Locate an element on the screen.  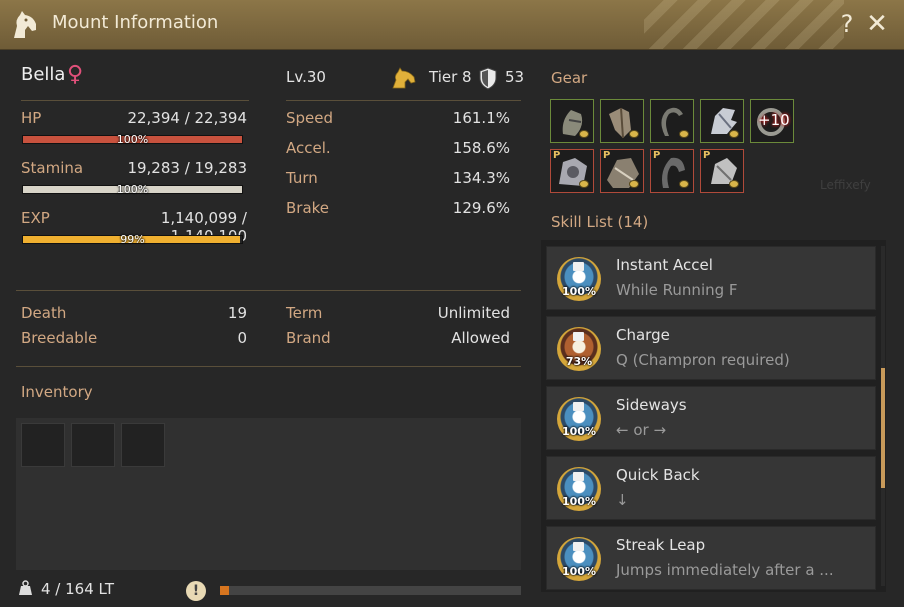
skill-row: 100% Sideways ← or → is located at coordinates (711, 418).